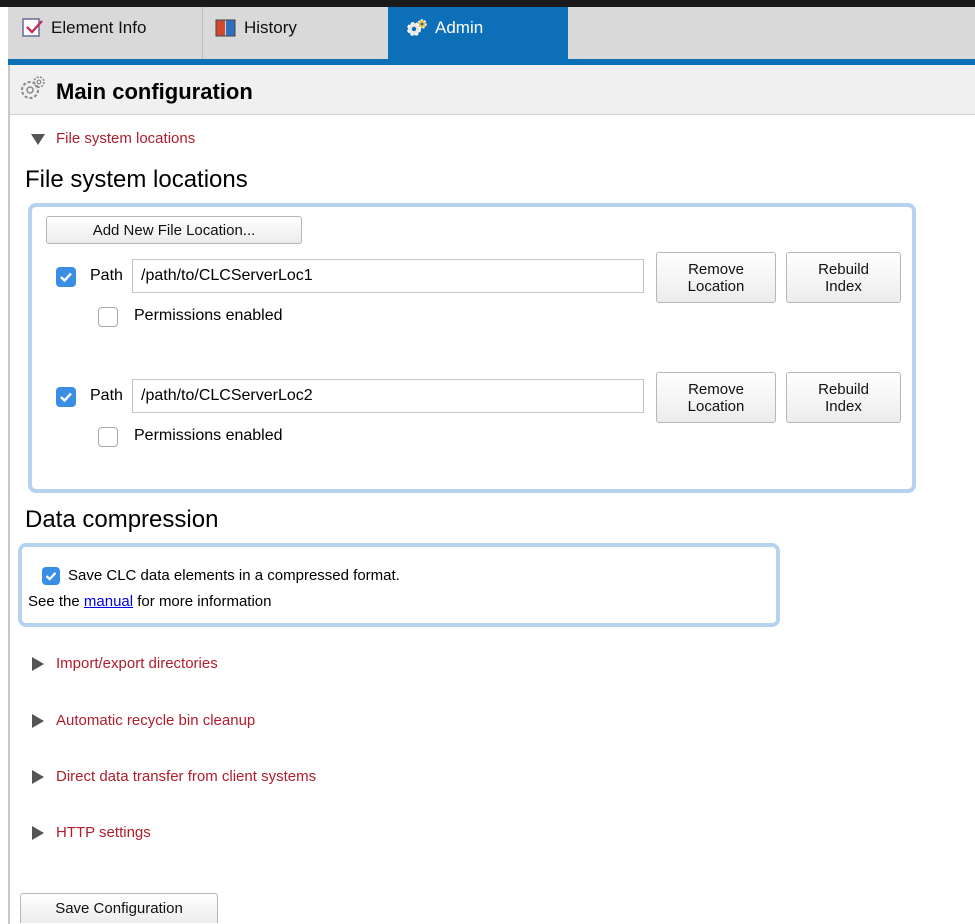 Image resolution: width=975 pixels, height=924 pixels. I want to click on rebuild-index-1-button: Rebuild Index, so click(843, 277).